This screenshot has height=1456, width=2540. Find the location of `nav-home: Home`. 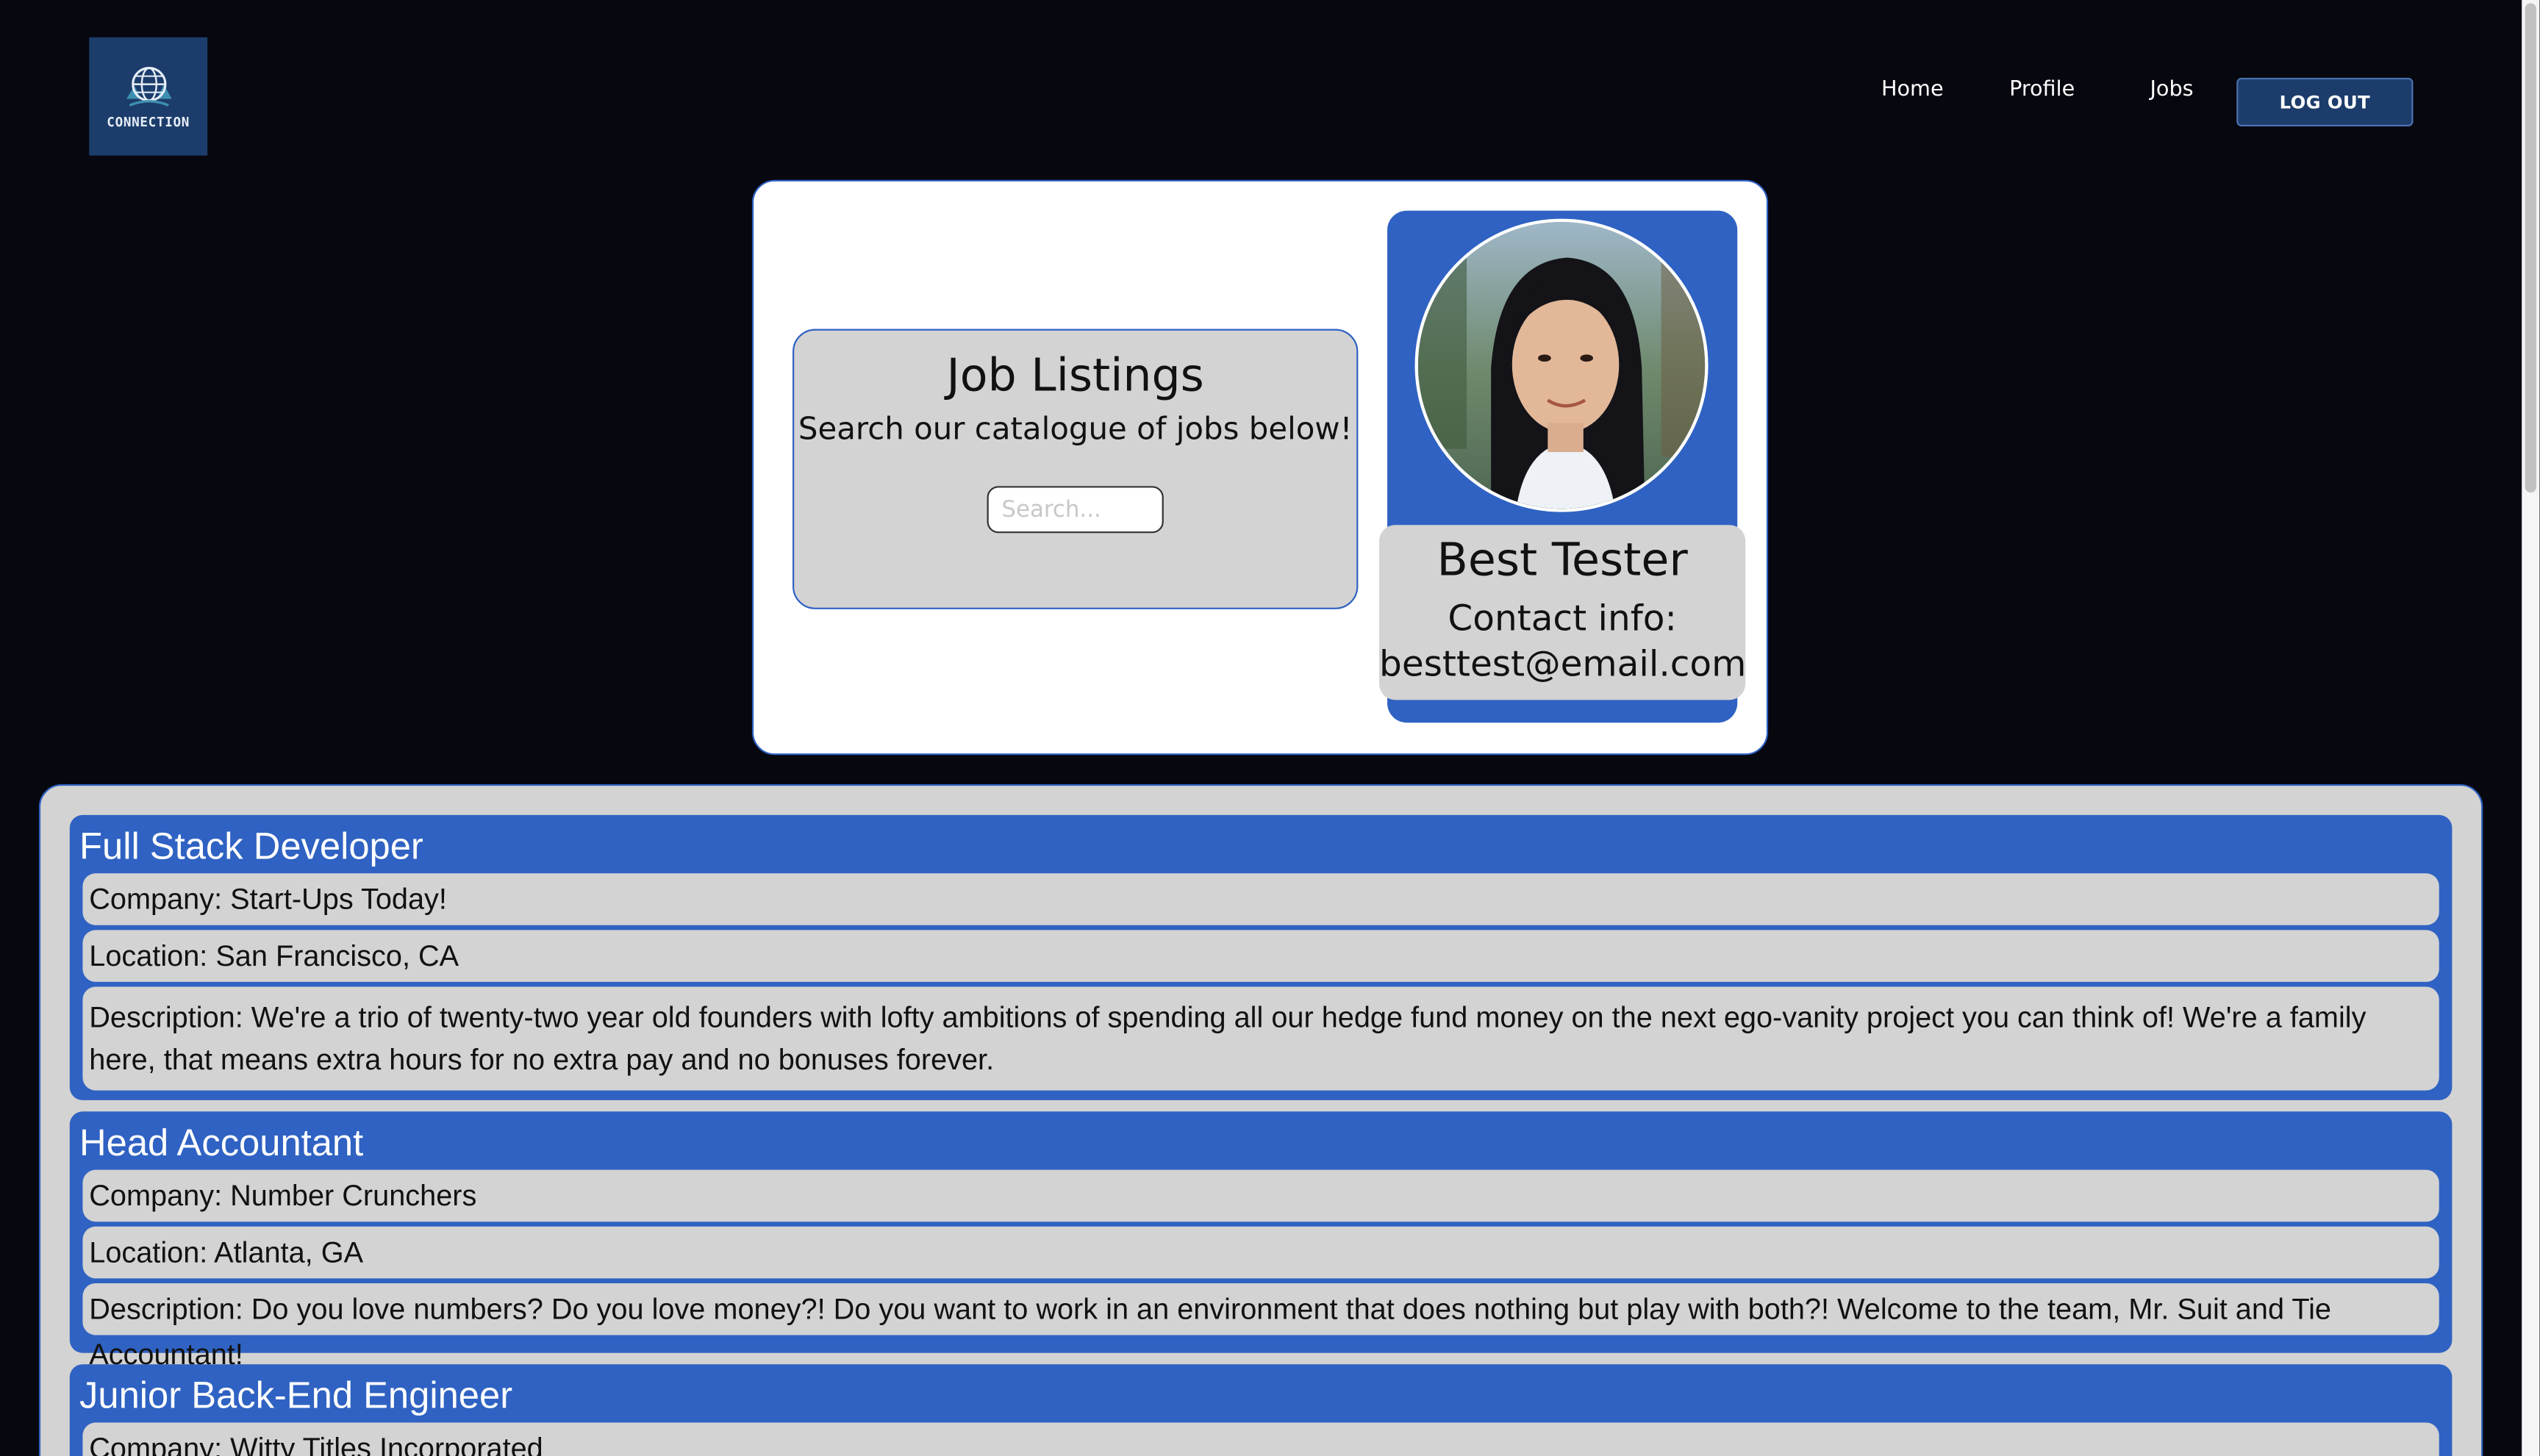

nav-home: Home is located at coordinates (1912, 90).